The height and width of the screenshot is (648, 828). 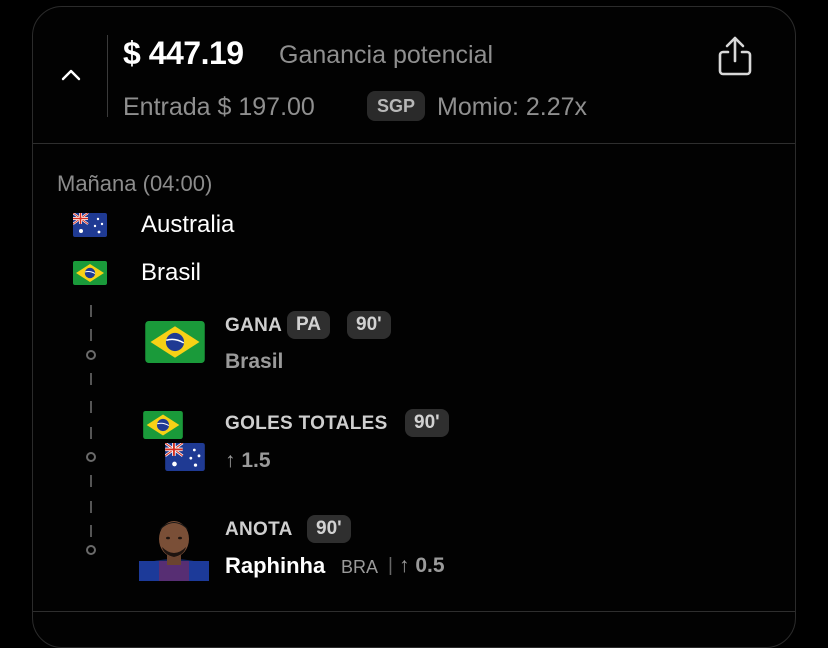 What do you see at coordinates (248, 460) in the screenshot?
I see `leg-selection: ↑ 1.5` at bounding box center [248, 460].